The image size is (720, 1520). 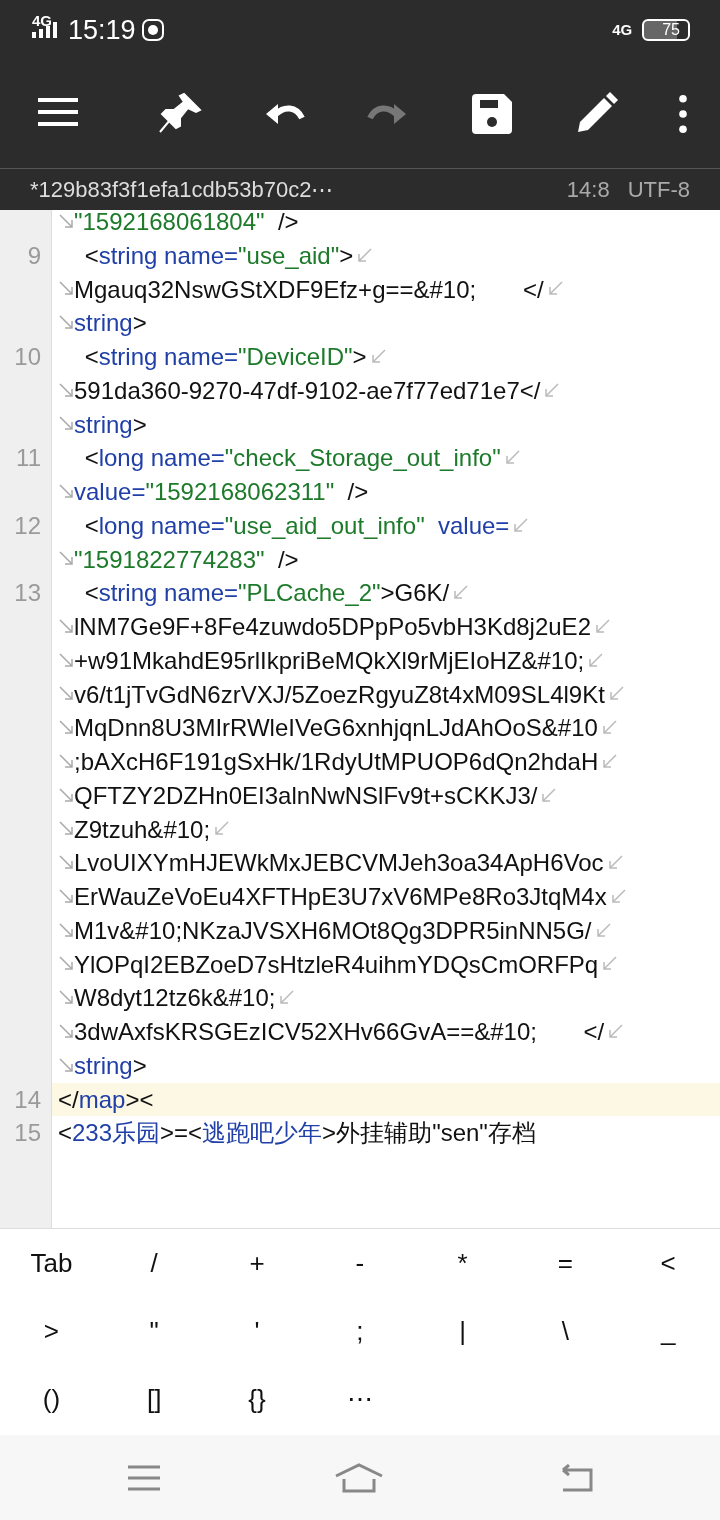 I want to click on key: >, so click(x=51, y=1331).